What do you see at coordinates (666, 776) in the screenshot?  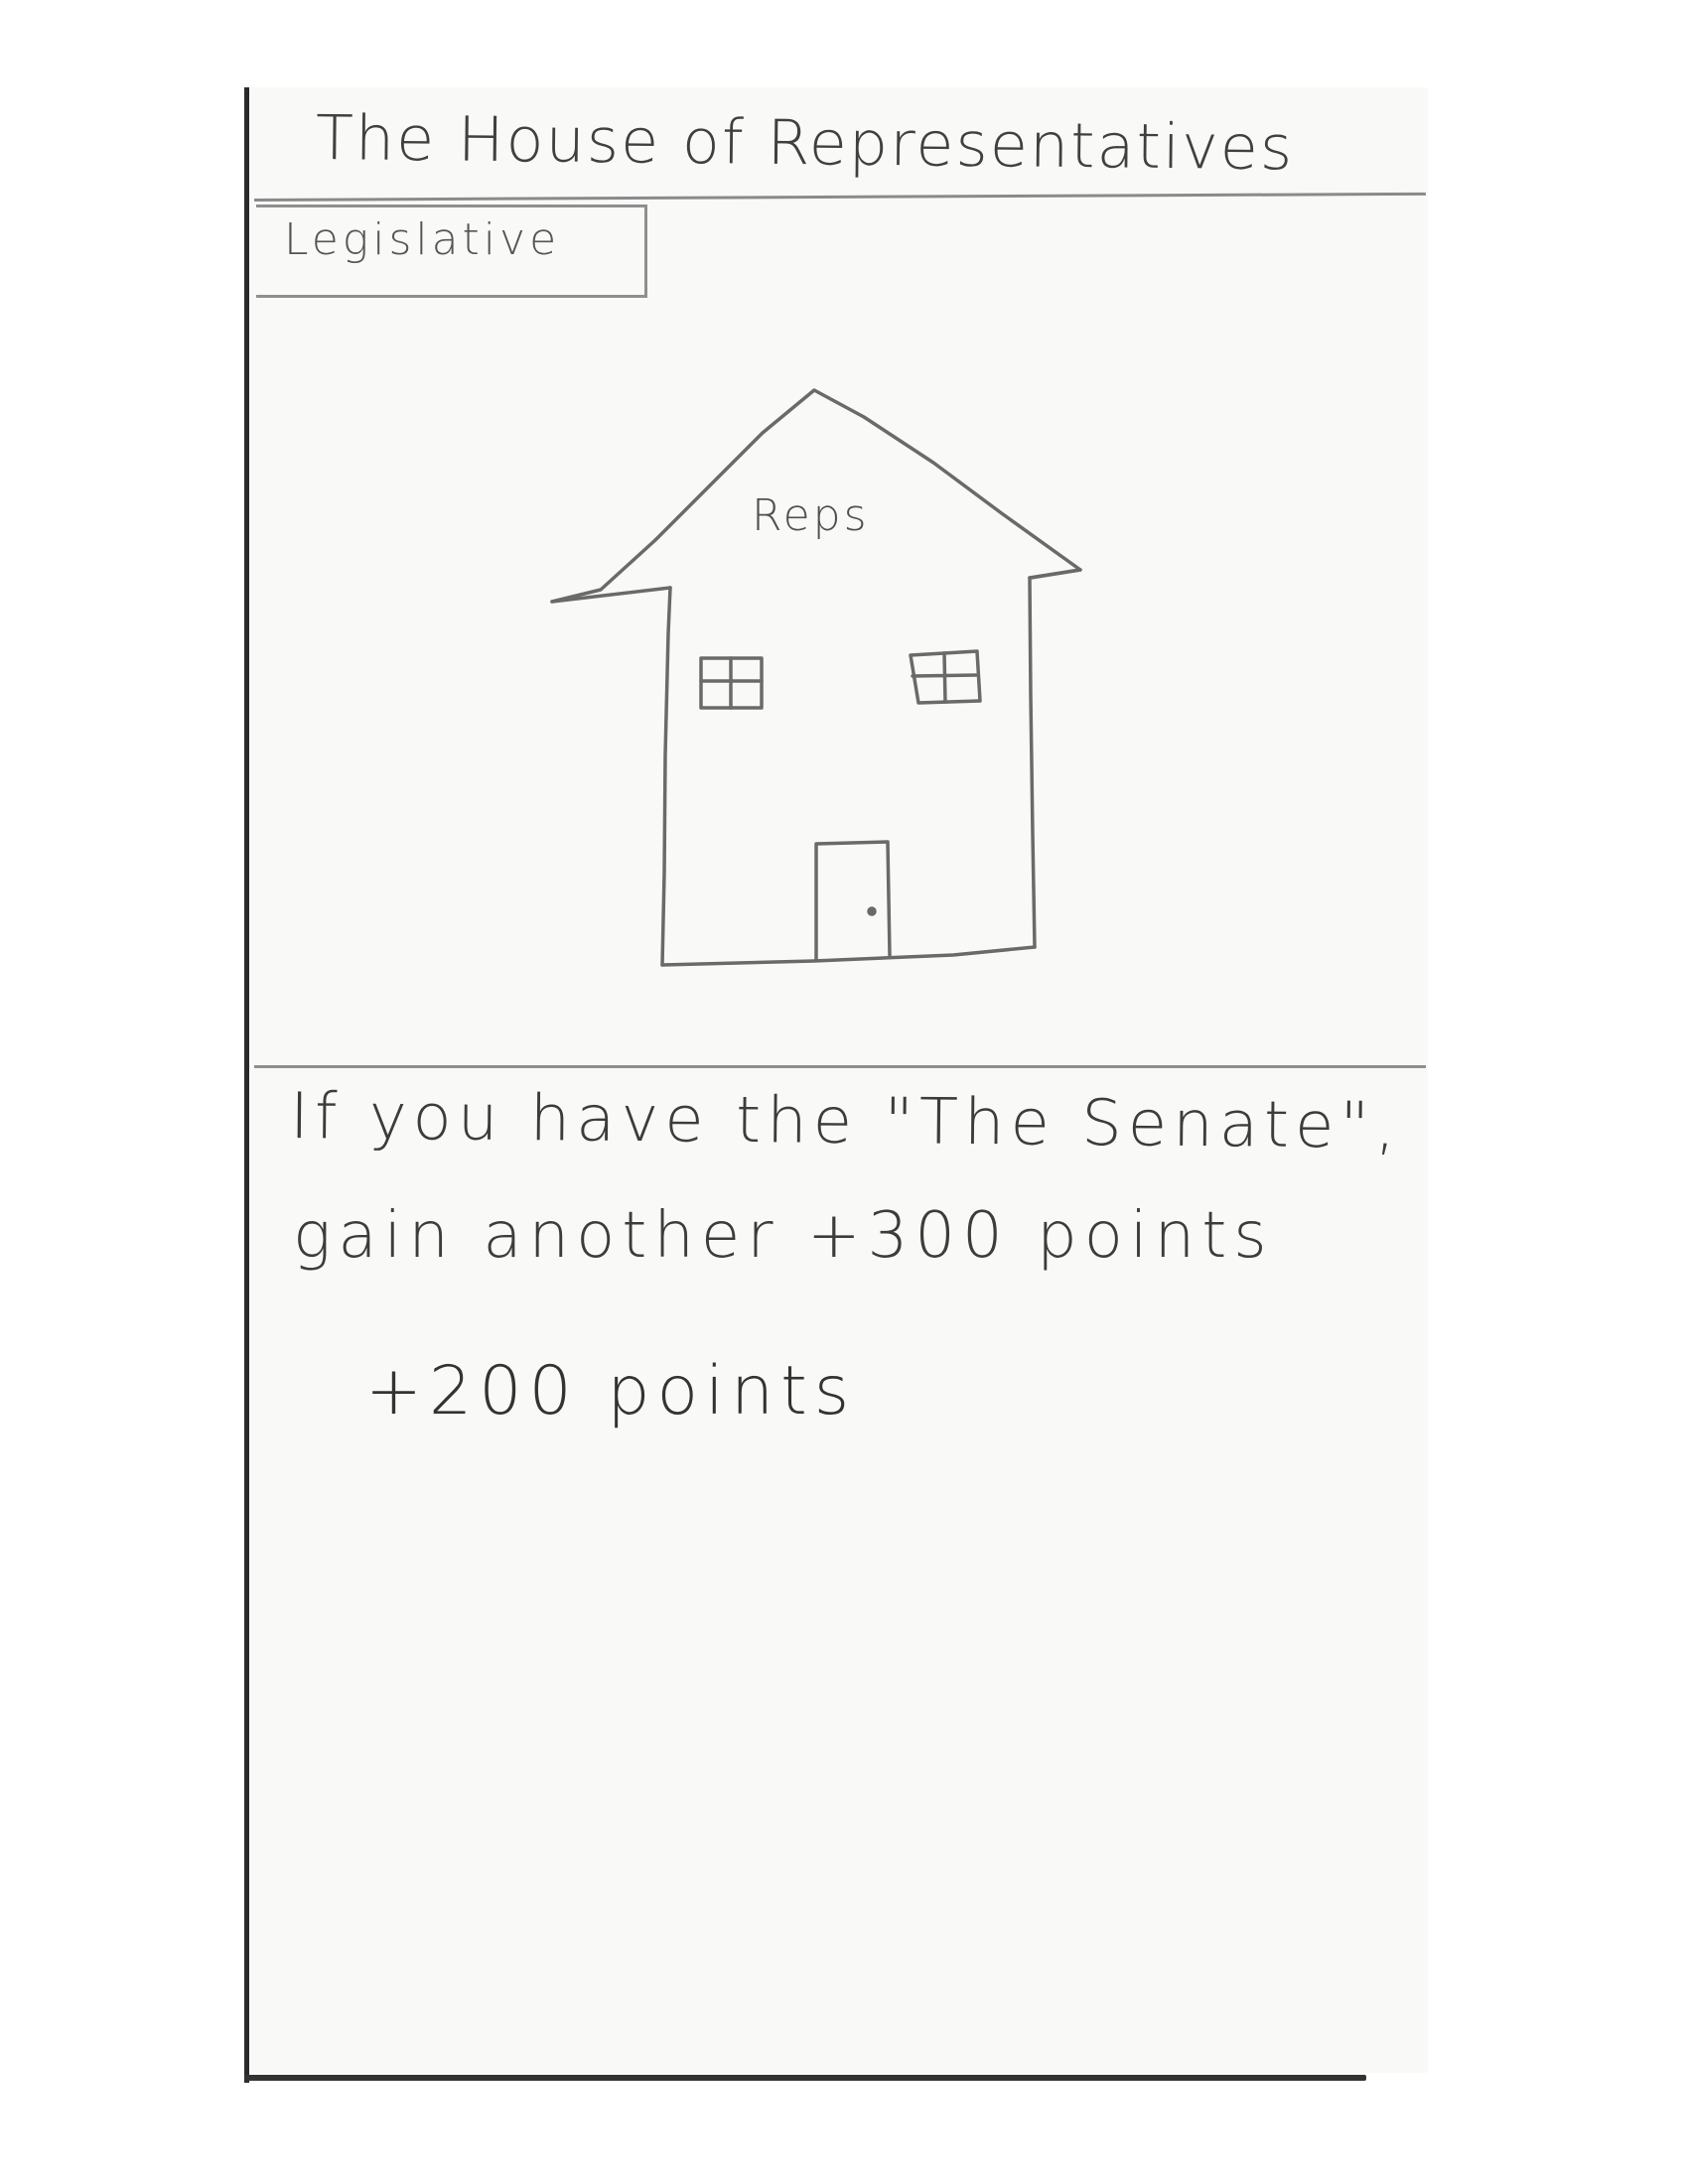 I see `house-left-wall` at bounding box center [666, 776].